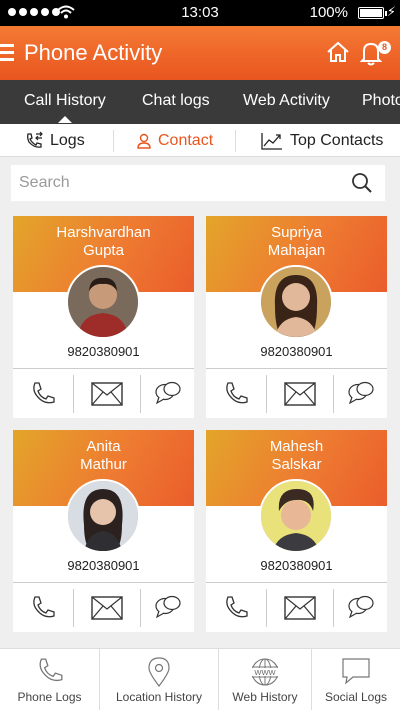 The height and width of the screenshot is (710, 400). Describe the element at coordinates (171, 183) in the screenshot. I see `search-input` at that location.